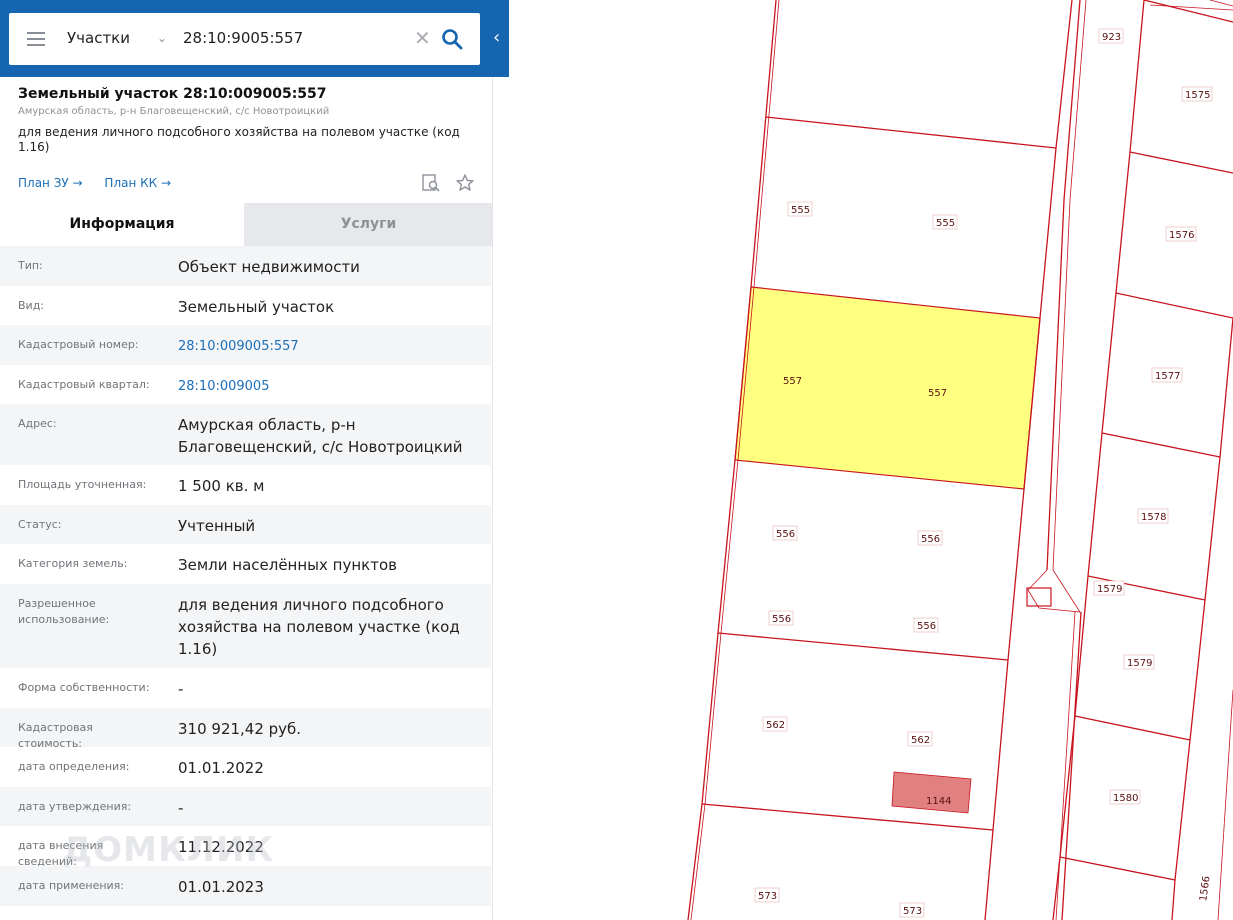 This screenshot has height=920, width=1233. I want to click on plan-kk-link: План КК →, so click(137, 183).